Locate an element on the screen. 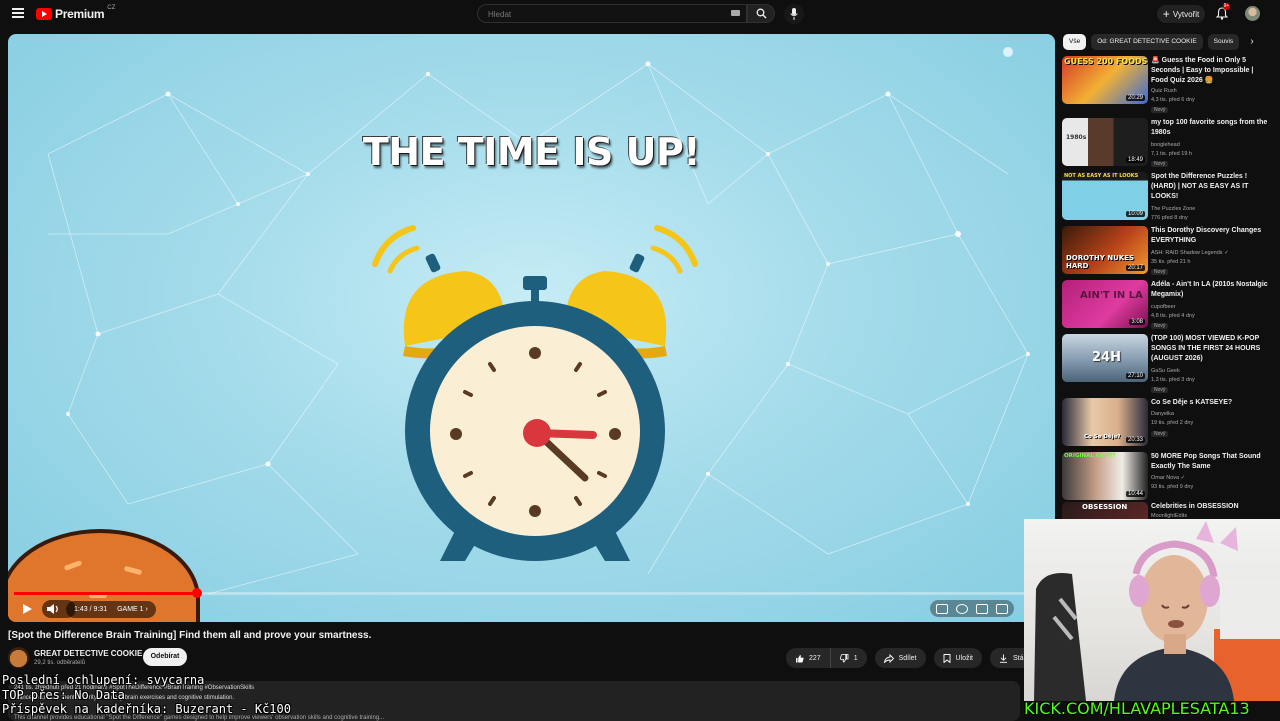 The height and width of the screenshot is (721, 1280). keyboard-icon is located at coordinates (735, 13).